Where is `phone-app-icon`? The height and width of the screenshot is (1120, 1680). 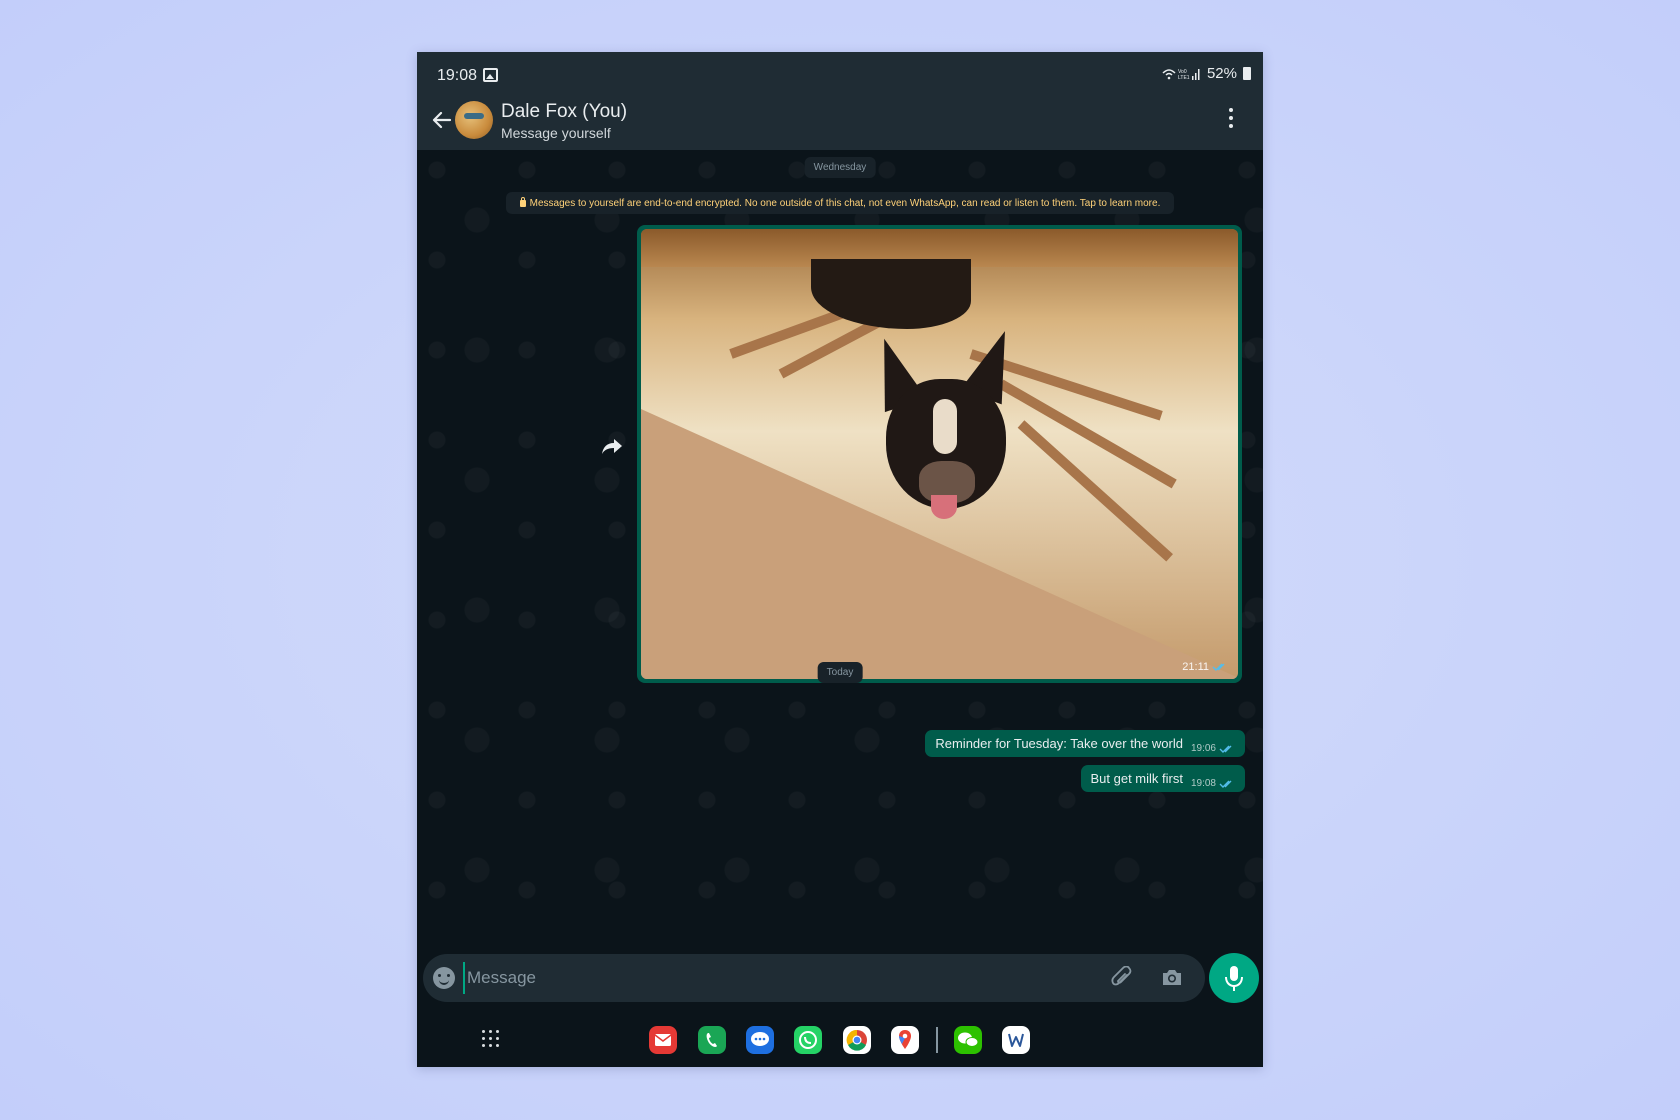
phone-app-icon is located at coordinates (712, 1040).